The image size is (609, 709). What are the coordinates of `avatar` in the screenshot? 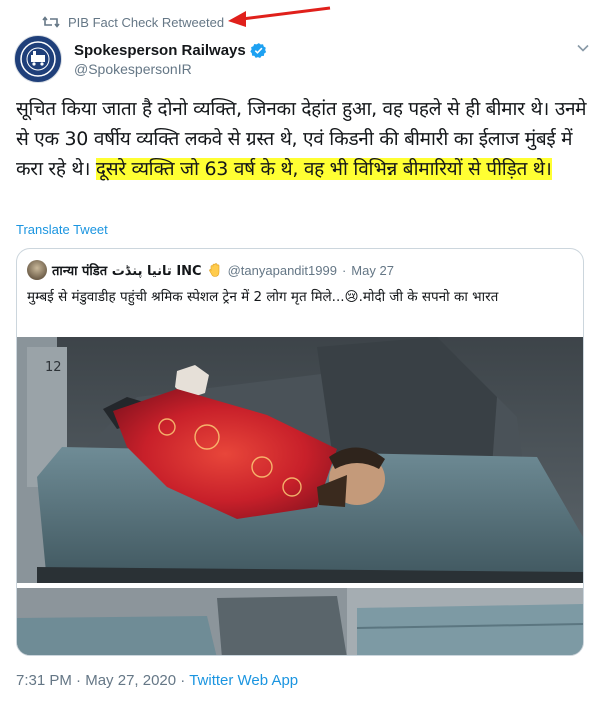 It's located at (38, 59).